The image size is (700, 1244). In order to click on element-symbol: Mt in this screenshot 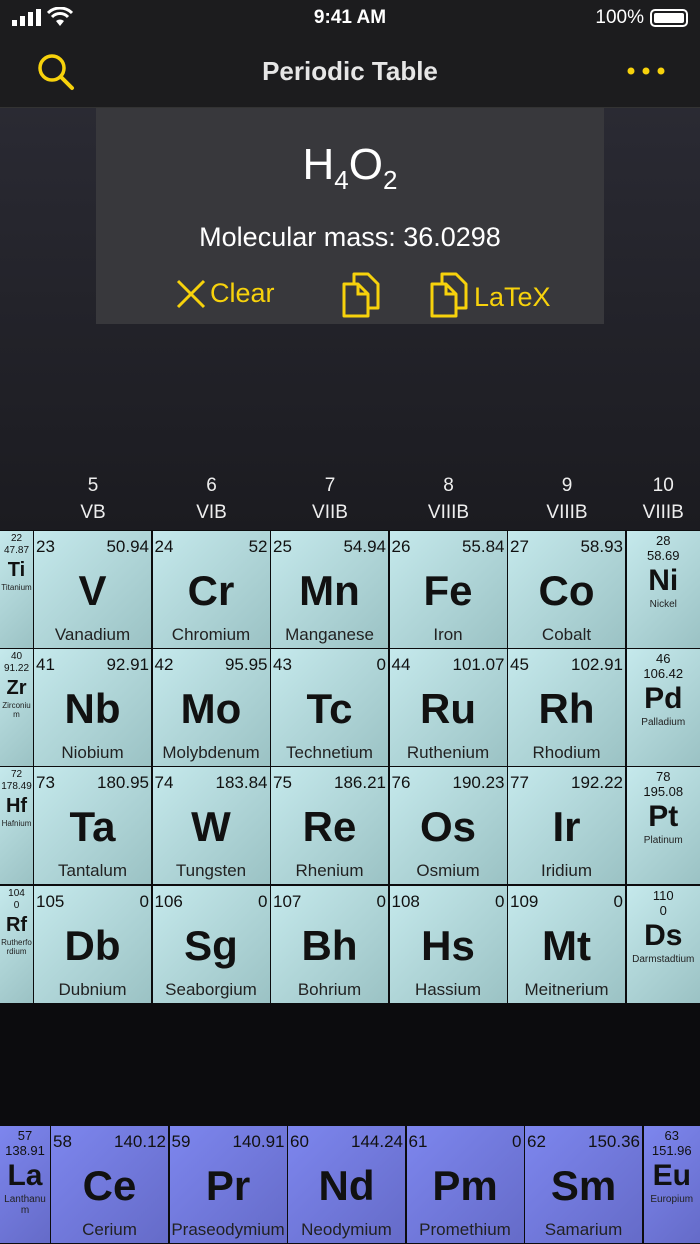, I will do `click(566, 945)`.